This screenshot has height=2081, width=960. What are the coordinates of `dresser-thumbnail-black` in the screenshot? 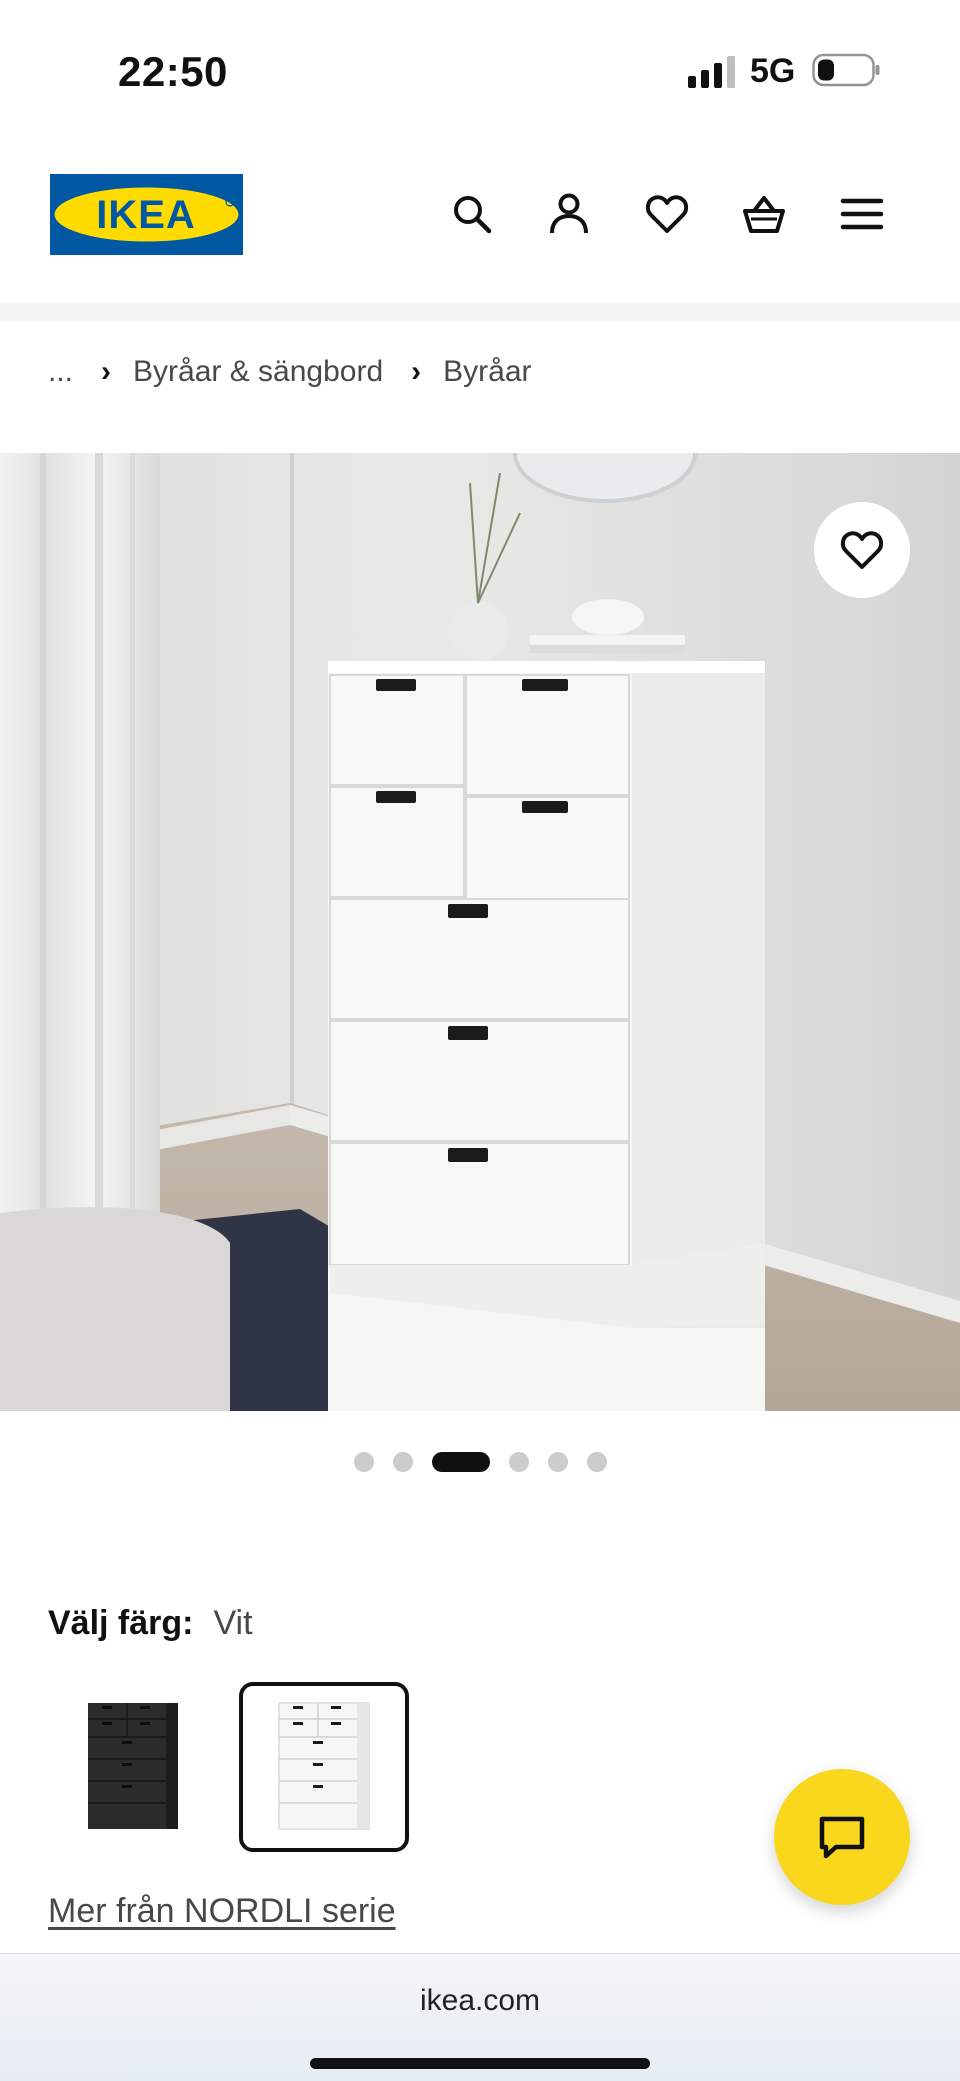 It's located at (133, 1766).